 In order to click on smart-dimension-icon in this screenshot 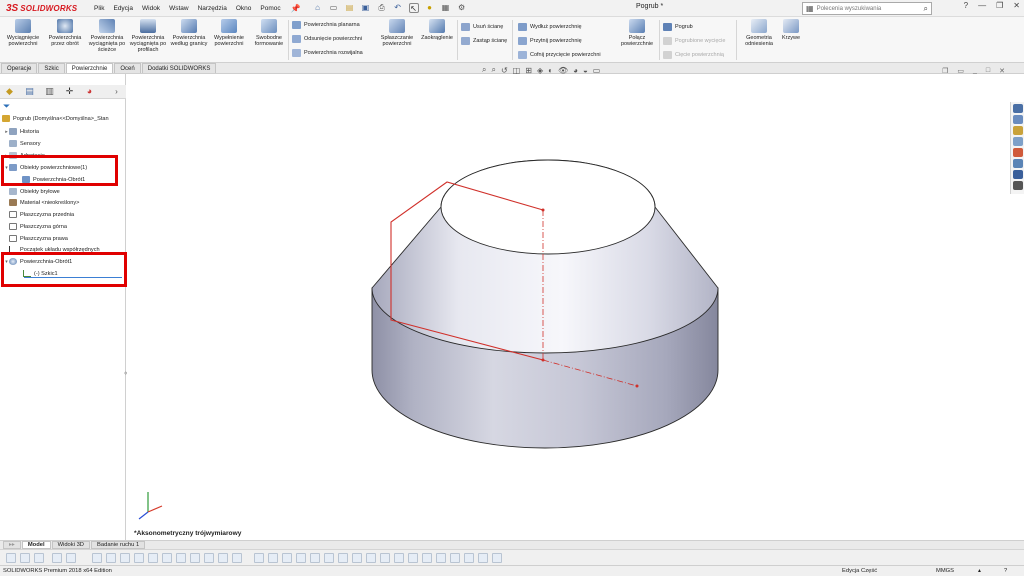, I will do `click(343, 558)`.